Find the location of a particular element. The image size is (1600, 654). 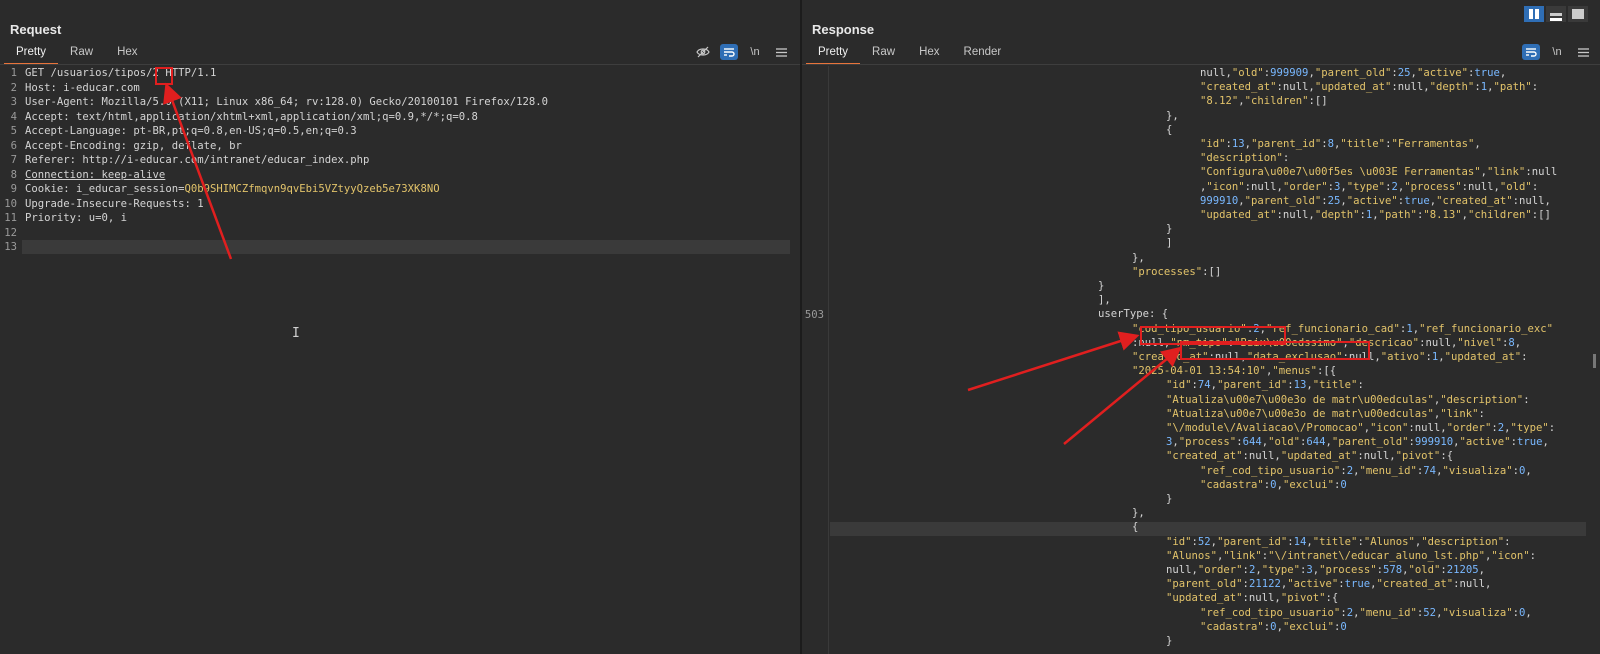

text-cursor-icon: I is located at coordinates (296, 333).